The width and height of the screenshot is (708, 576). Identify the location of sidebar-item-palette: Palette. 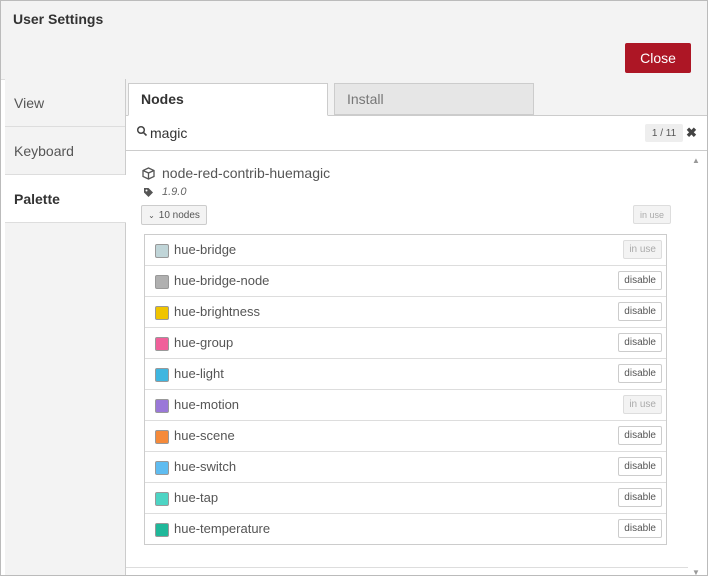
(65, 199).